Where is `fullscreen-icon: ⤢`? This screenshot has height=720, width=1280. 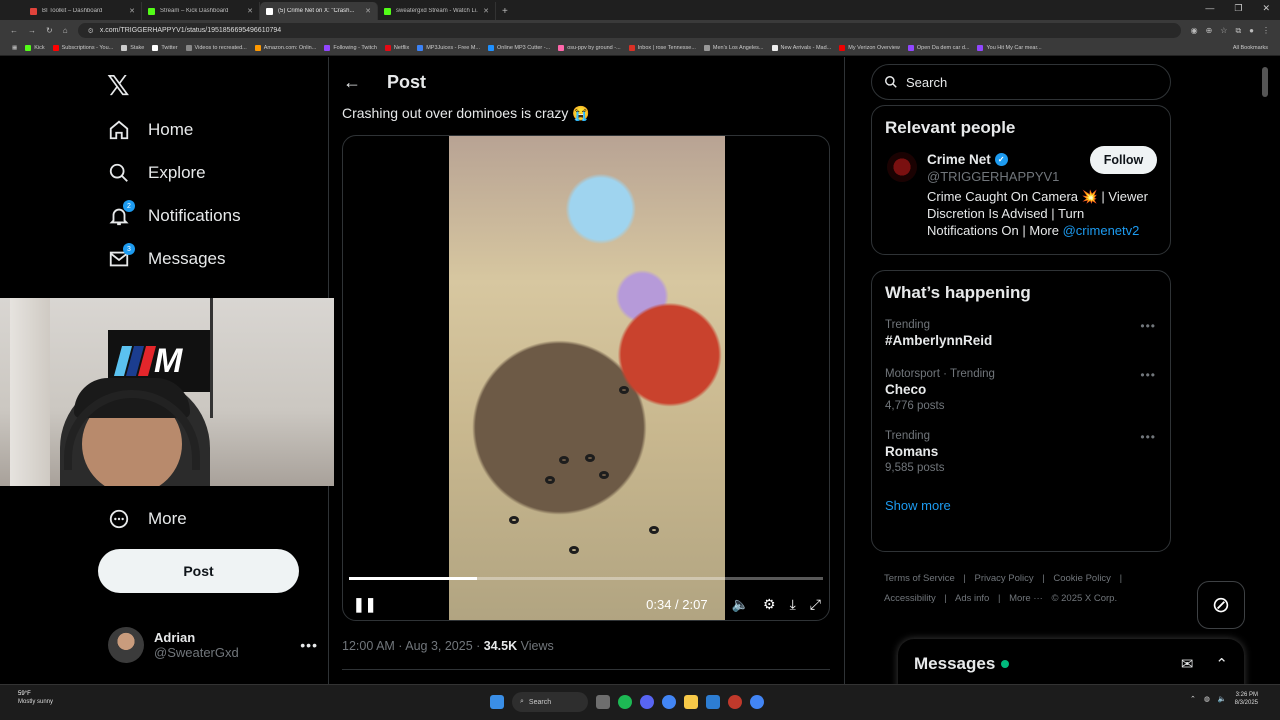 fullscreen-icon: ⤢ is located at coordinates (815, 604).